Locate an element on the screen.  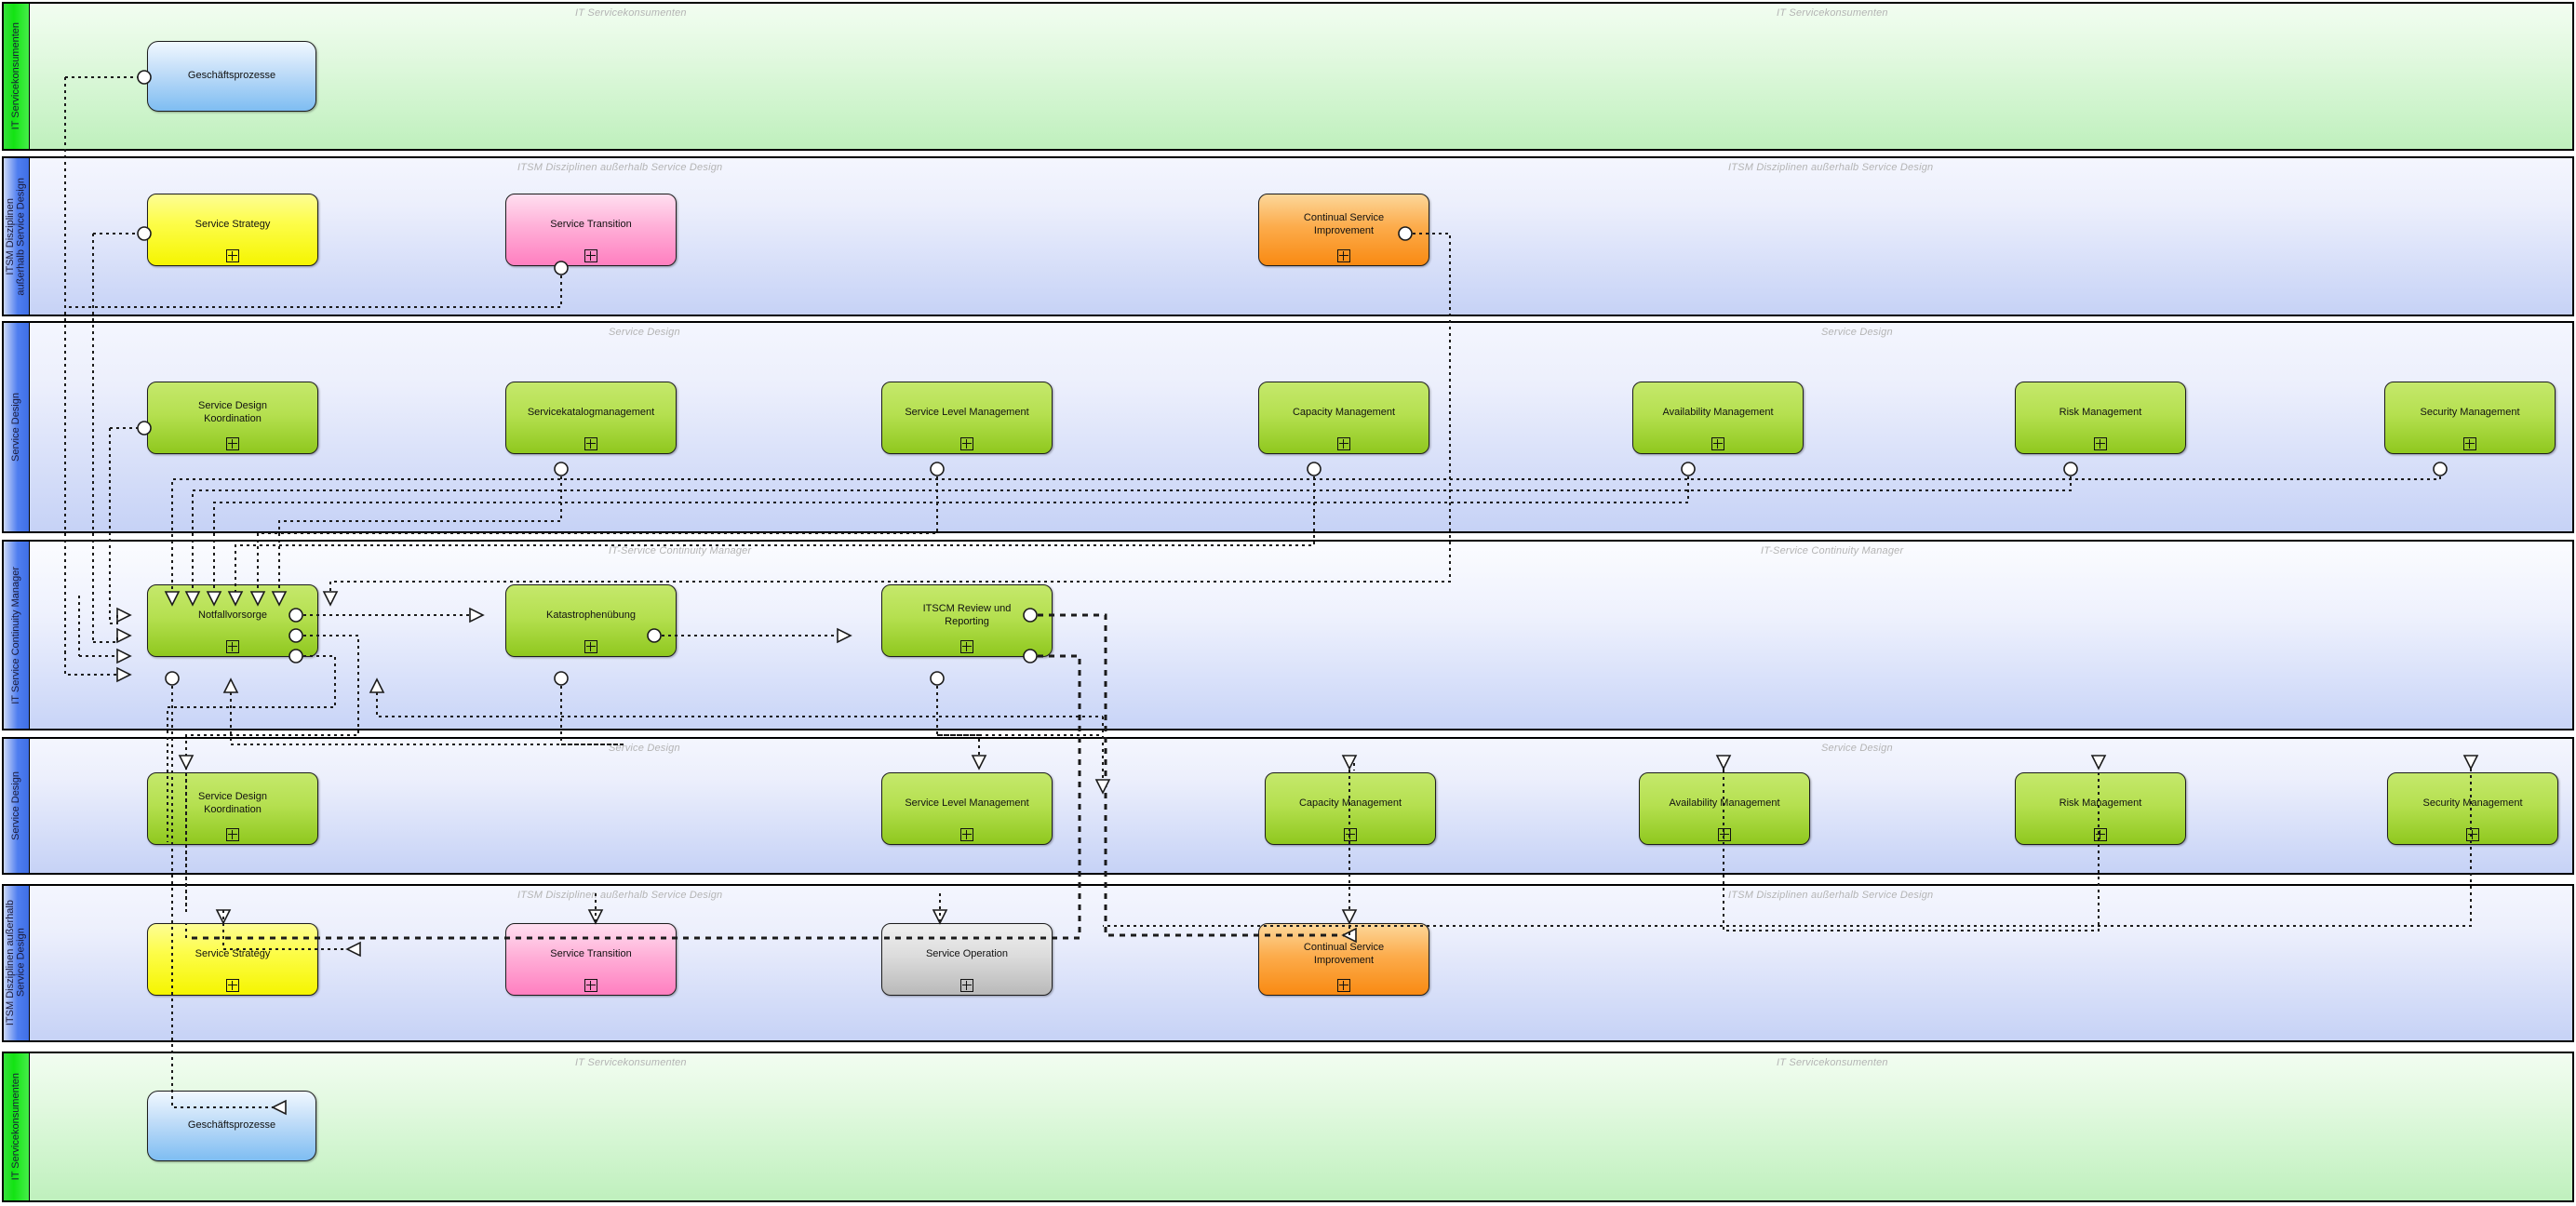
task-availability-management-bottom: Availability Management is located at coordinates (1724, 808).